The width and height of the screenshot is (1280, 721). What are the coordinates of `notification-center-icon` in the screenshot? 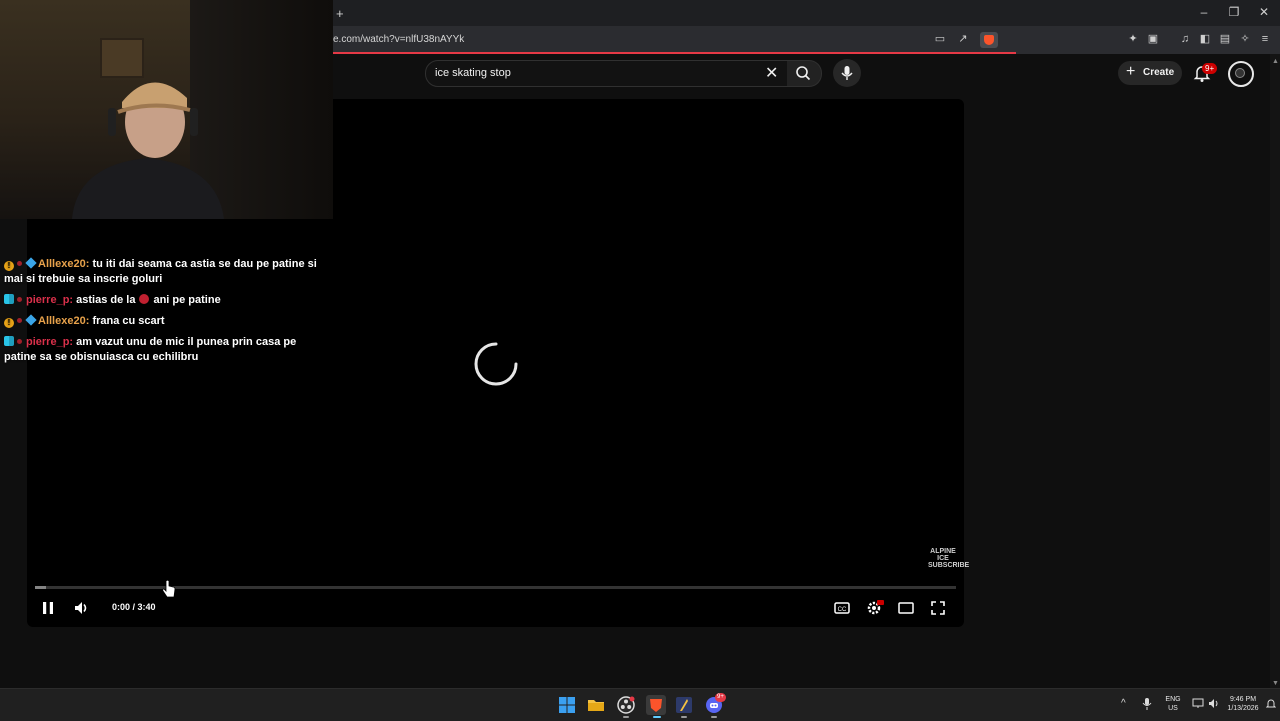 It's located at (1271, 704).